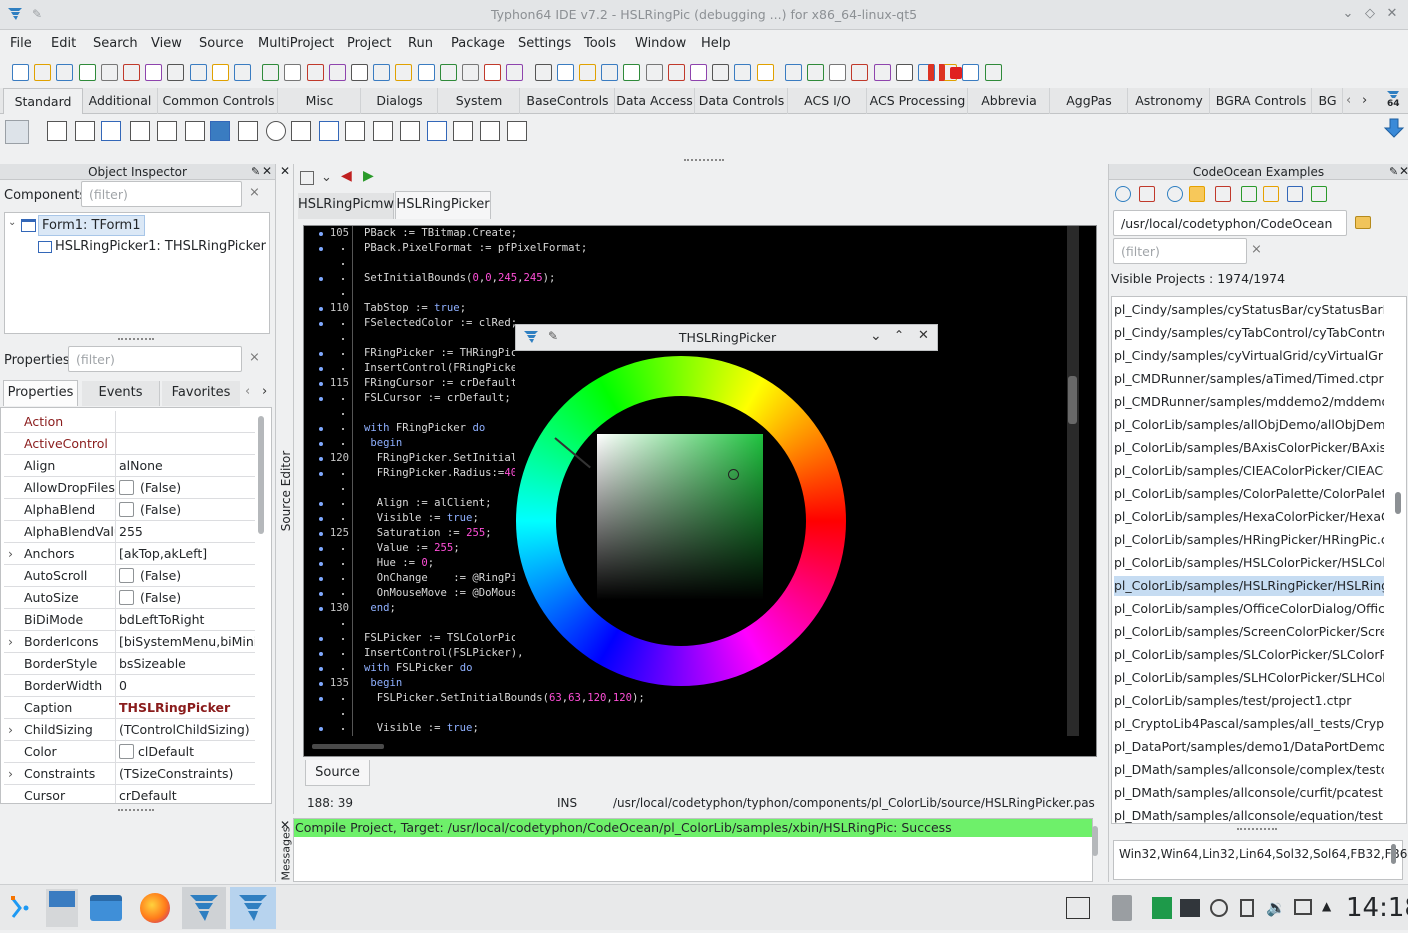 Image resolution: width=1408 pixels, height=933 pixels. What do you see at coordinates (136, 810) in the screenshot?
I see `splitter-handle` at bounding box center [136, 810].